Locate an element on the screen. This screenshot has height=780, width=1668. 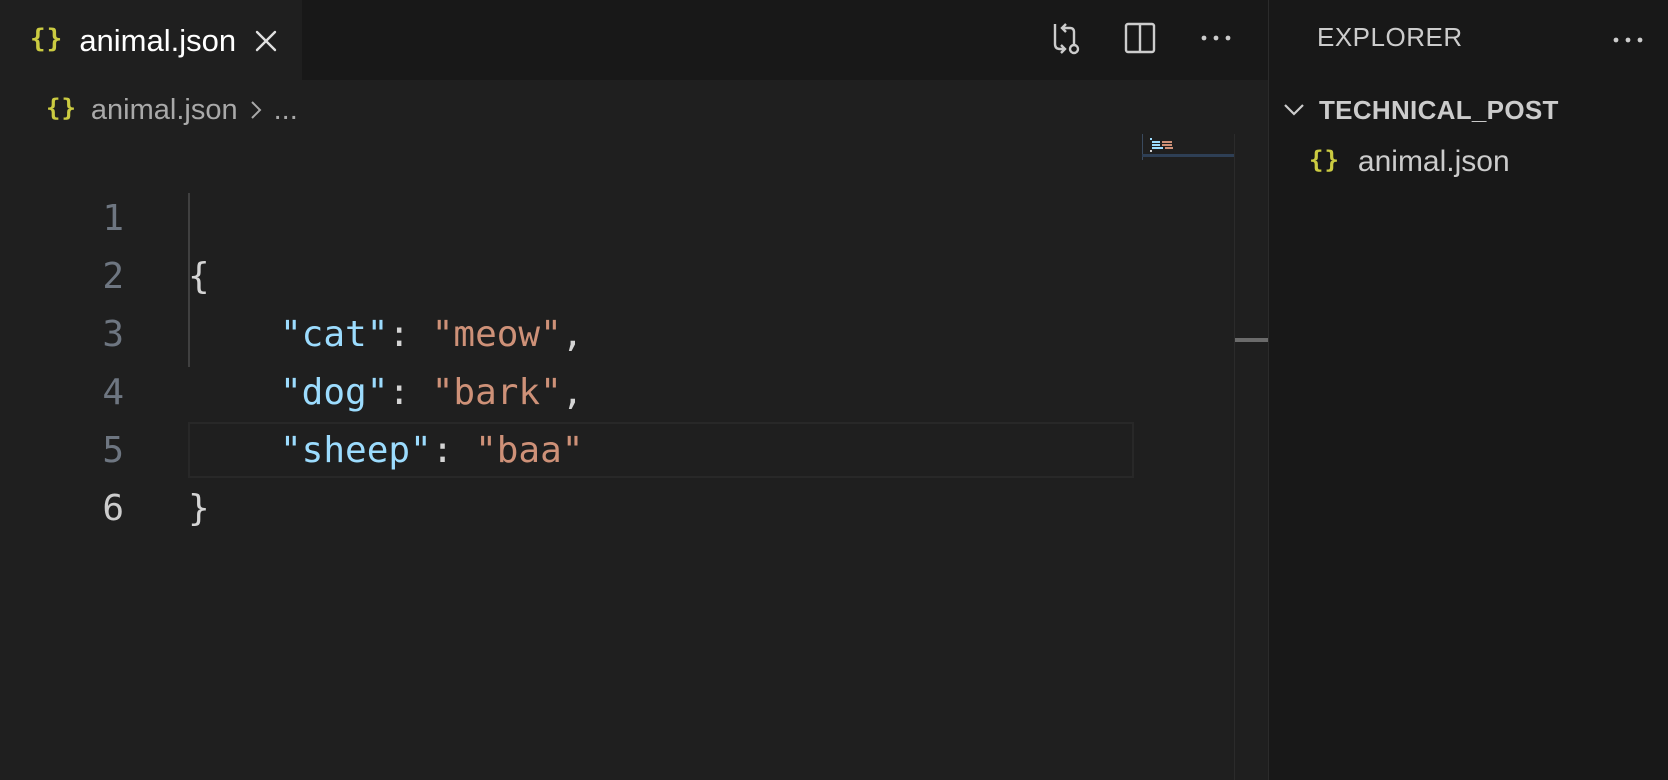
editor-actions is located at coordinates (1140, 38).